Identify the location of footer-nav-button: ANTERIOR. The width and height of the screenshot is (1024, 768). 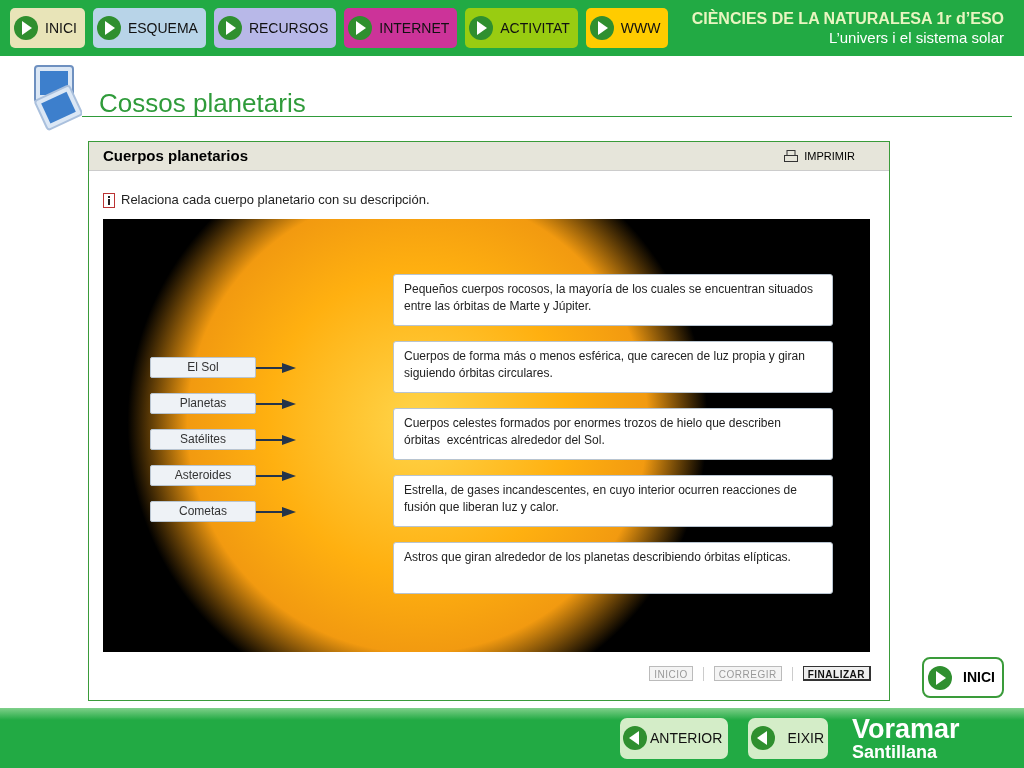
(674, 738).